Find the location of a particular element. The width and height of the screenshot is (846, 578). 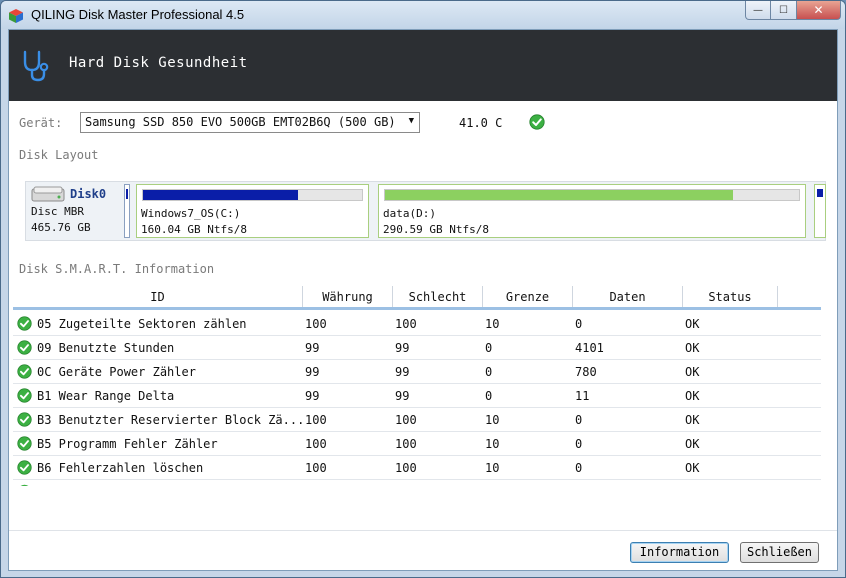

header-banner: Hard Disk Gesundheit is located at coordinates (423, 65).